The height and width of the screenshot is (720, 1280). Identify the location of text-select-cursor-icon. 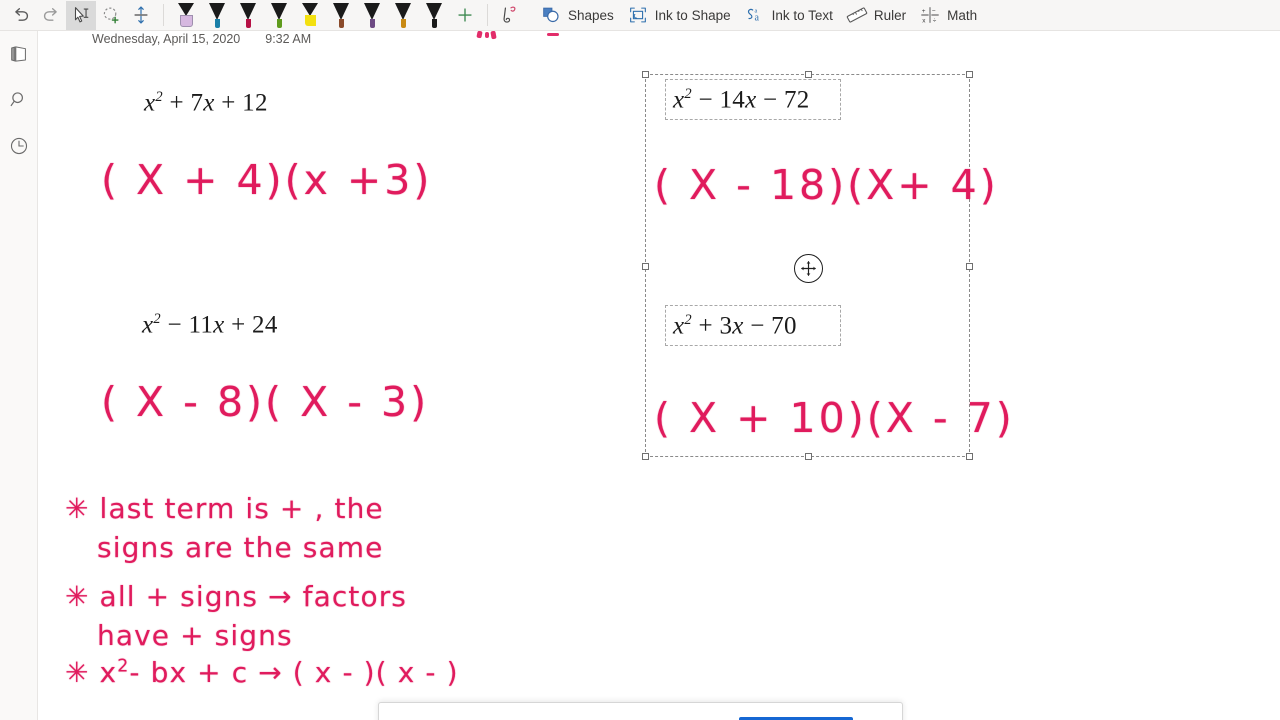
(81, 15).